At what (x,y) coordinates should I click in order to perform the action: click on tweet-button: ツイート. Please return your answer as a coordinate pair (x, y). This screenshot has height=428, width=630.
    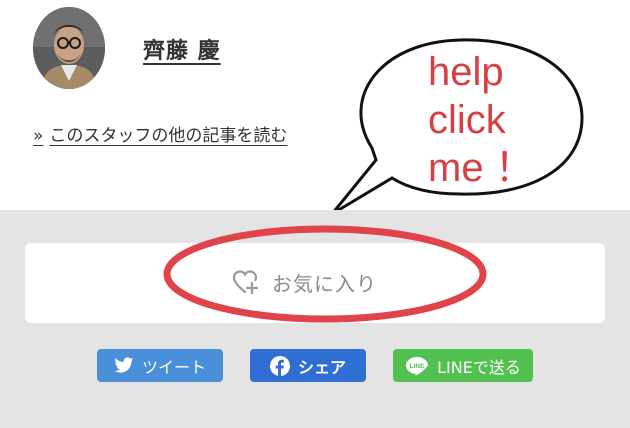
    Looking at the image, I should click on (160, 365).